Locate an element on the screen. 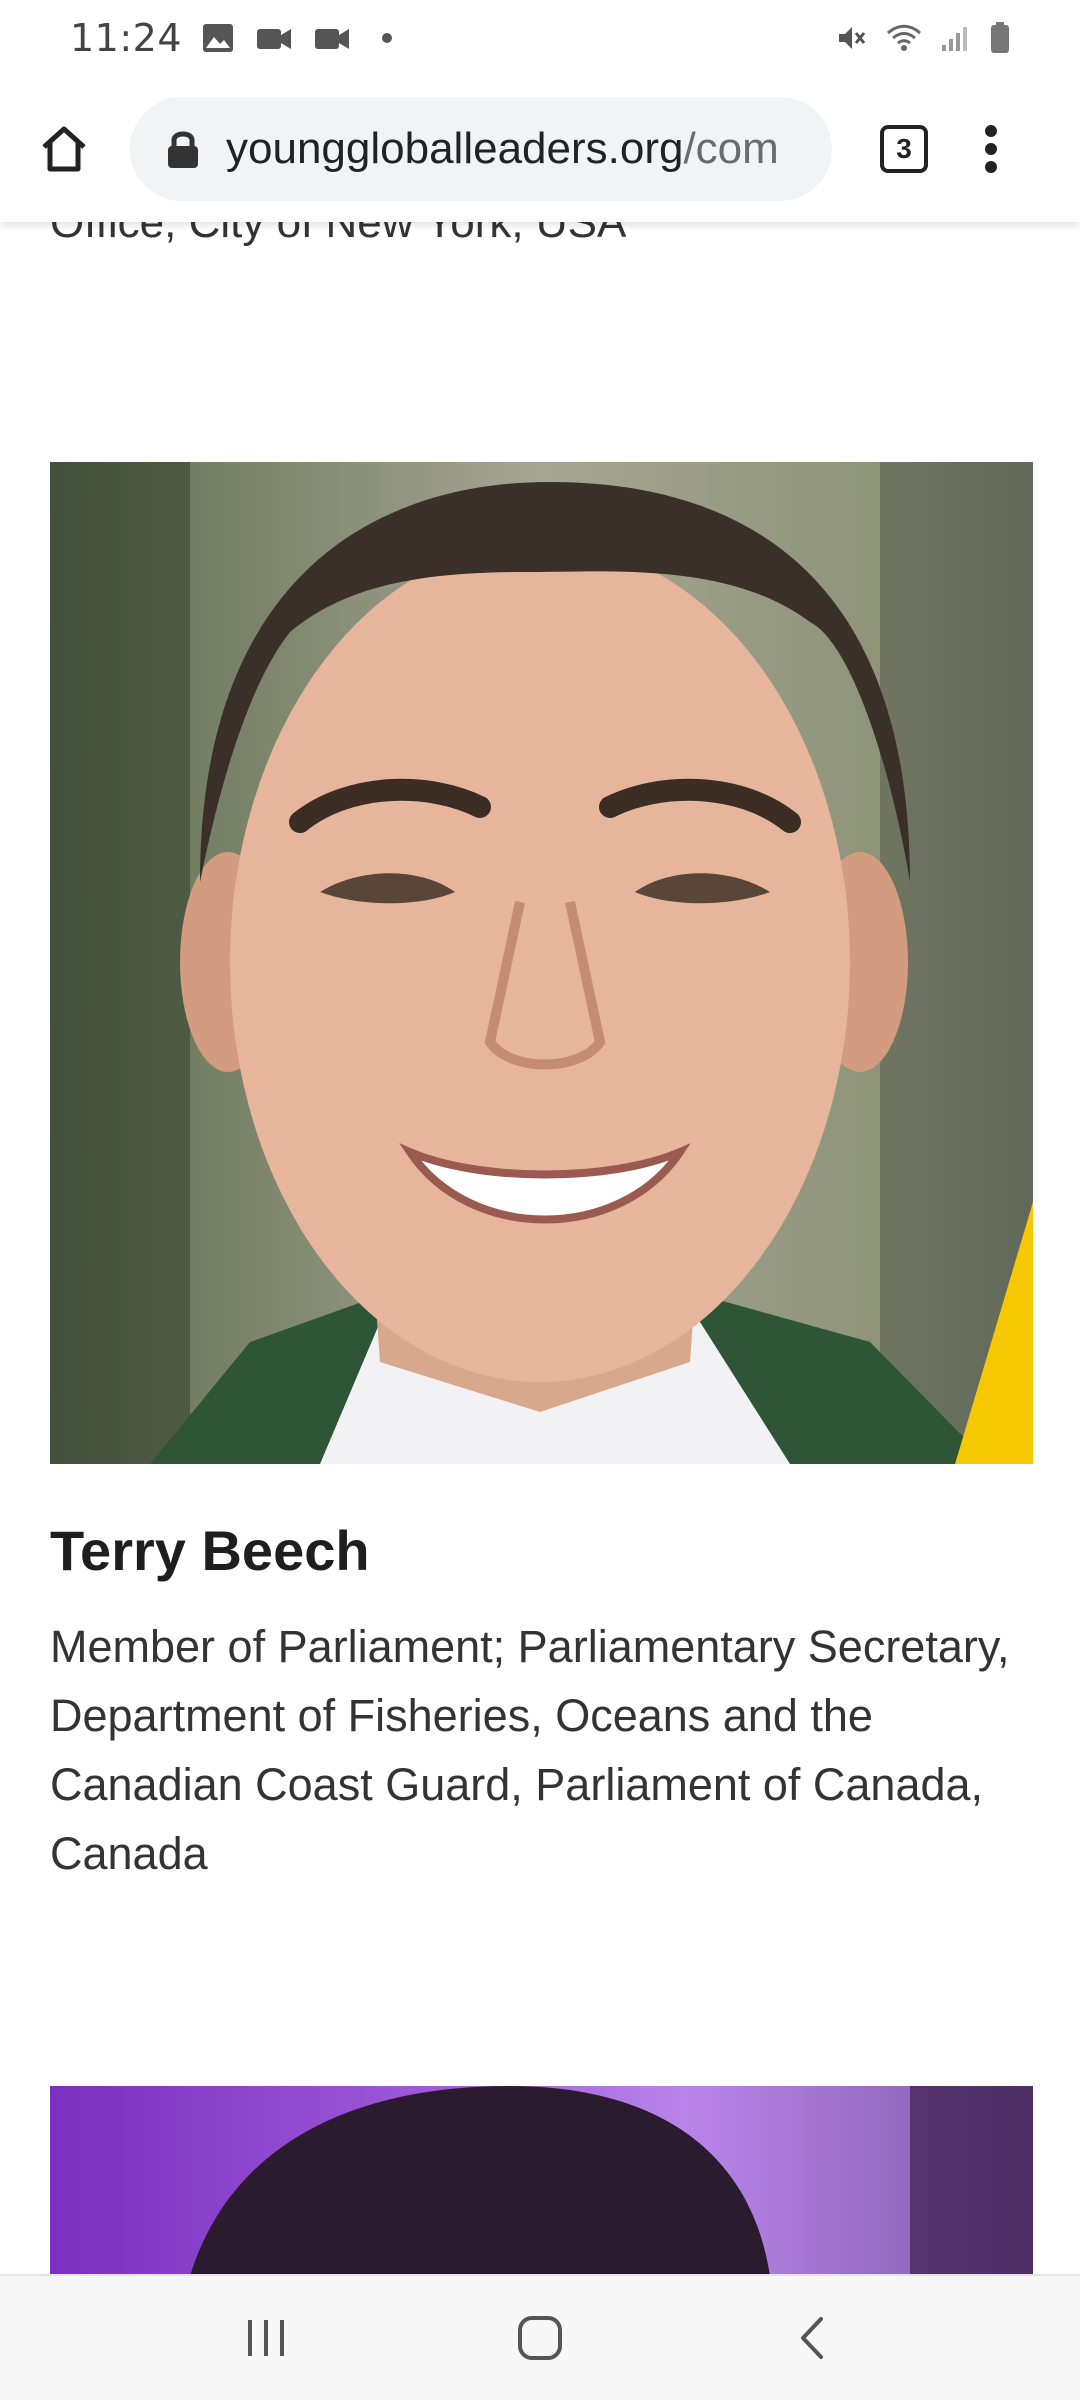 Image resolution: width=1080 pixels, height=2400 pixels. url-domain: younggloballeaders.org is located at coordinates (455, 148).